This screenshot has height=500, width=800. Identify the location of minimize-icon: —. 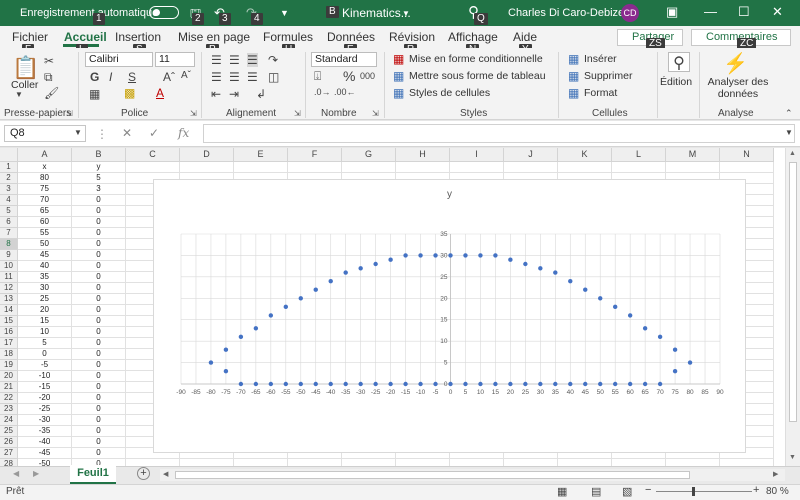
(710, 11).